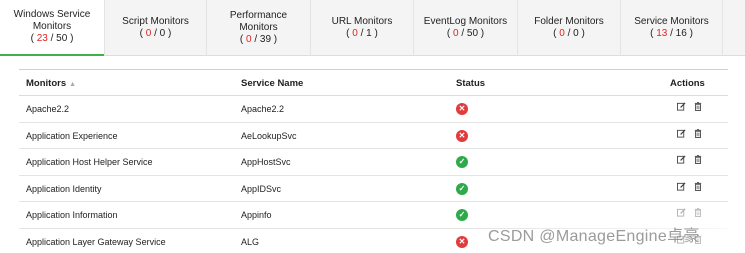  Describe the element at coordinates (373, 136) in the screenshot. I see `table-row: Application Experience AeLookupSvc ✕` at that location.